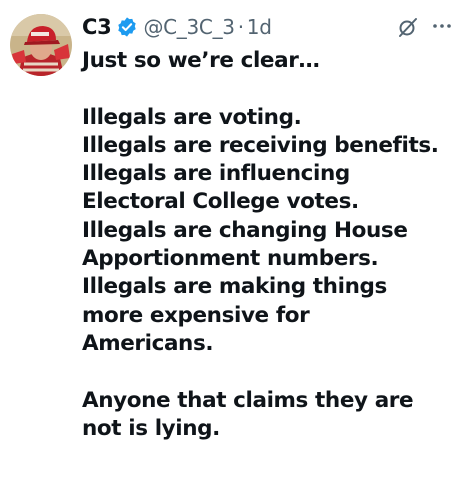 This screenshot has width=468, height=500. I want to click on tweet-text-line: more expensive for, so click(196, 315).